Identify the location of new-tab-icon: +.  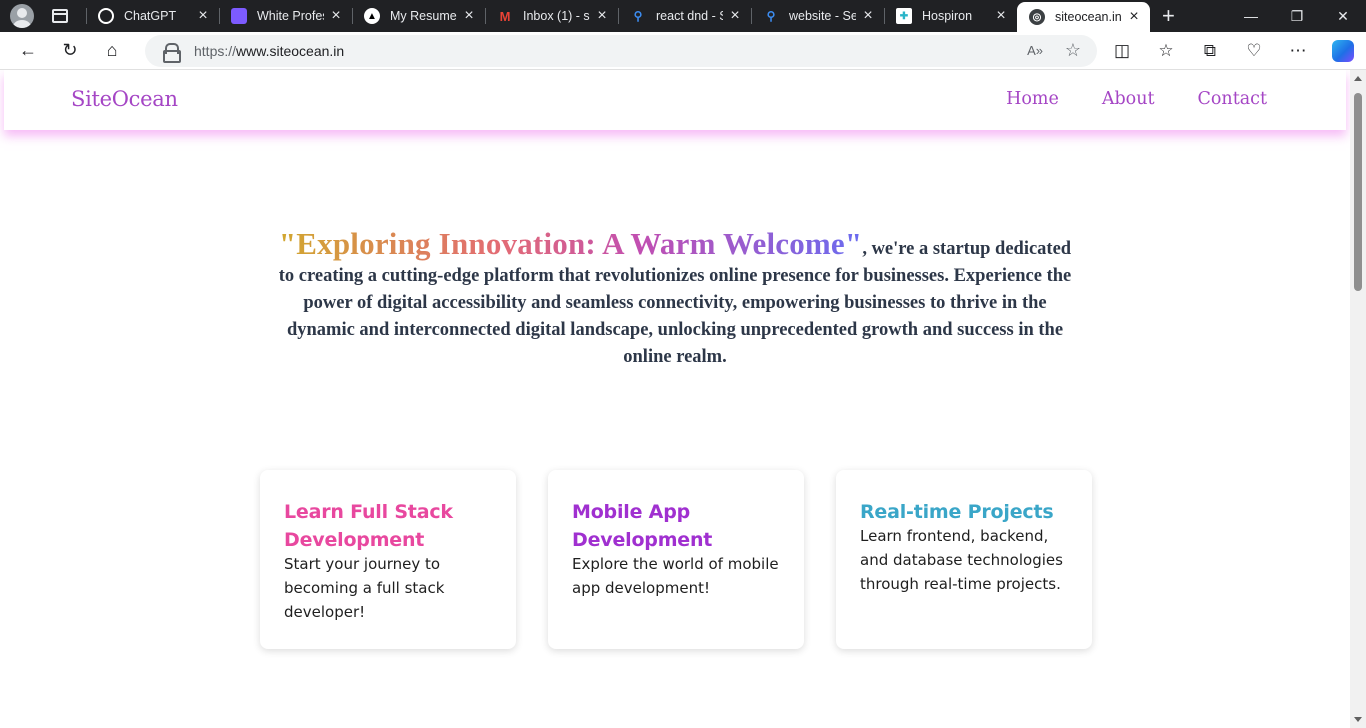
(1168, 16).